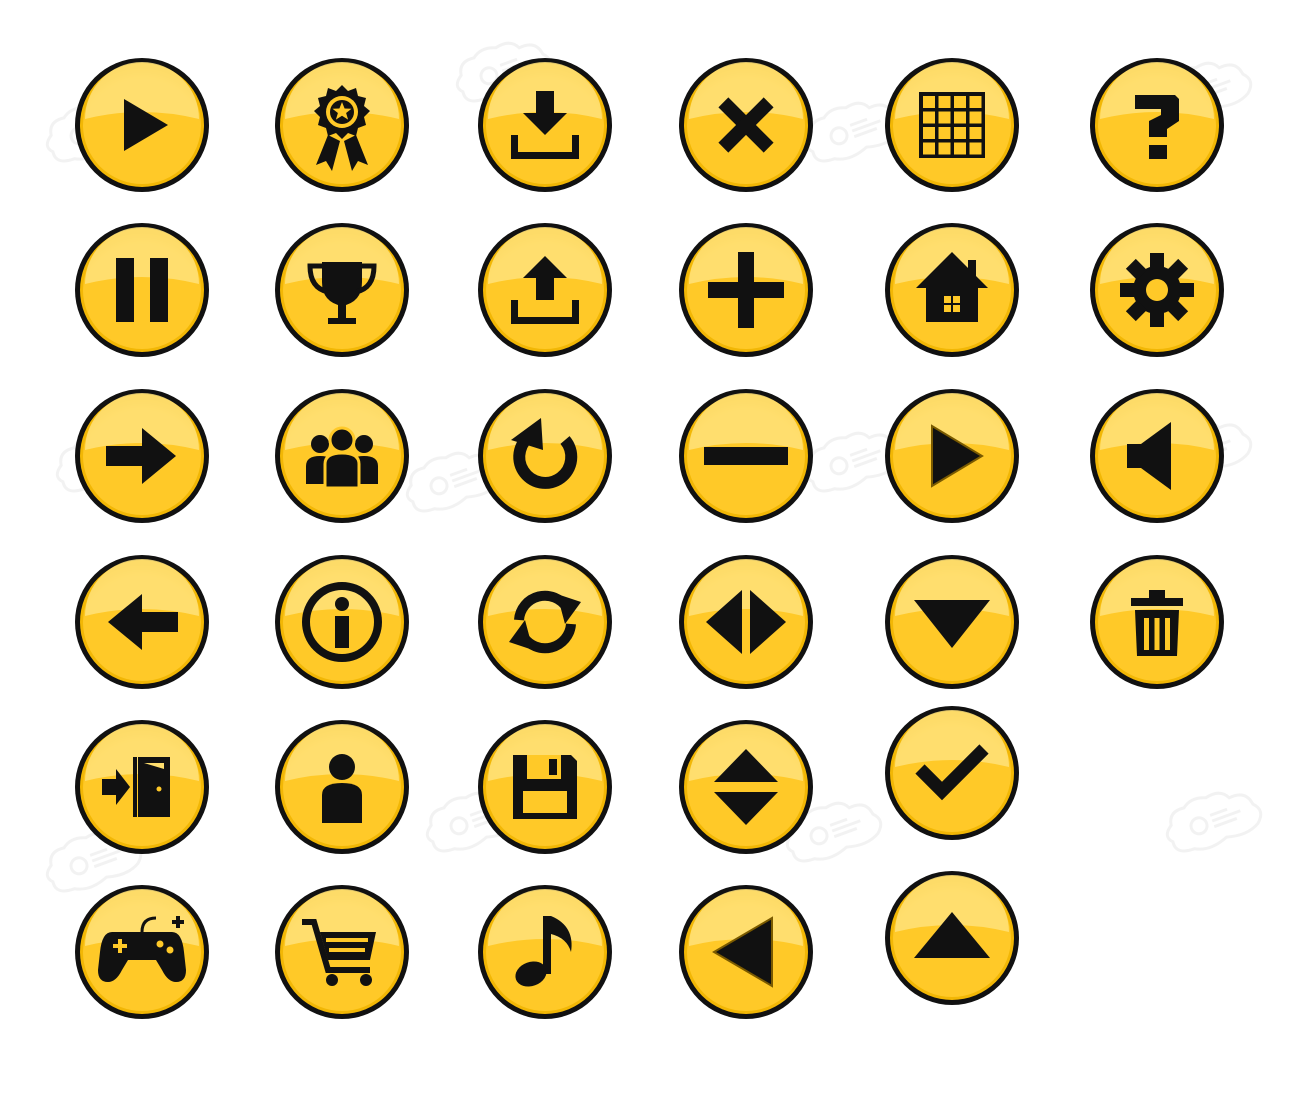 This screenshot has height=1097, width=1300. I want to click on save-disk-button, so click(545, 787).